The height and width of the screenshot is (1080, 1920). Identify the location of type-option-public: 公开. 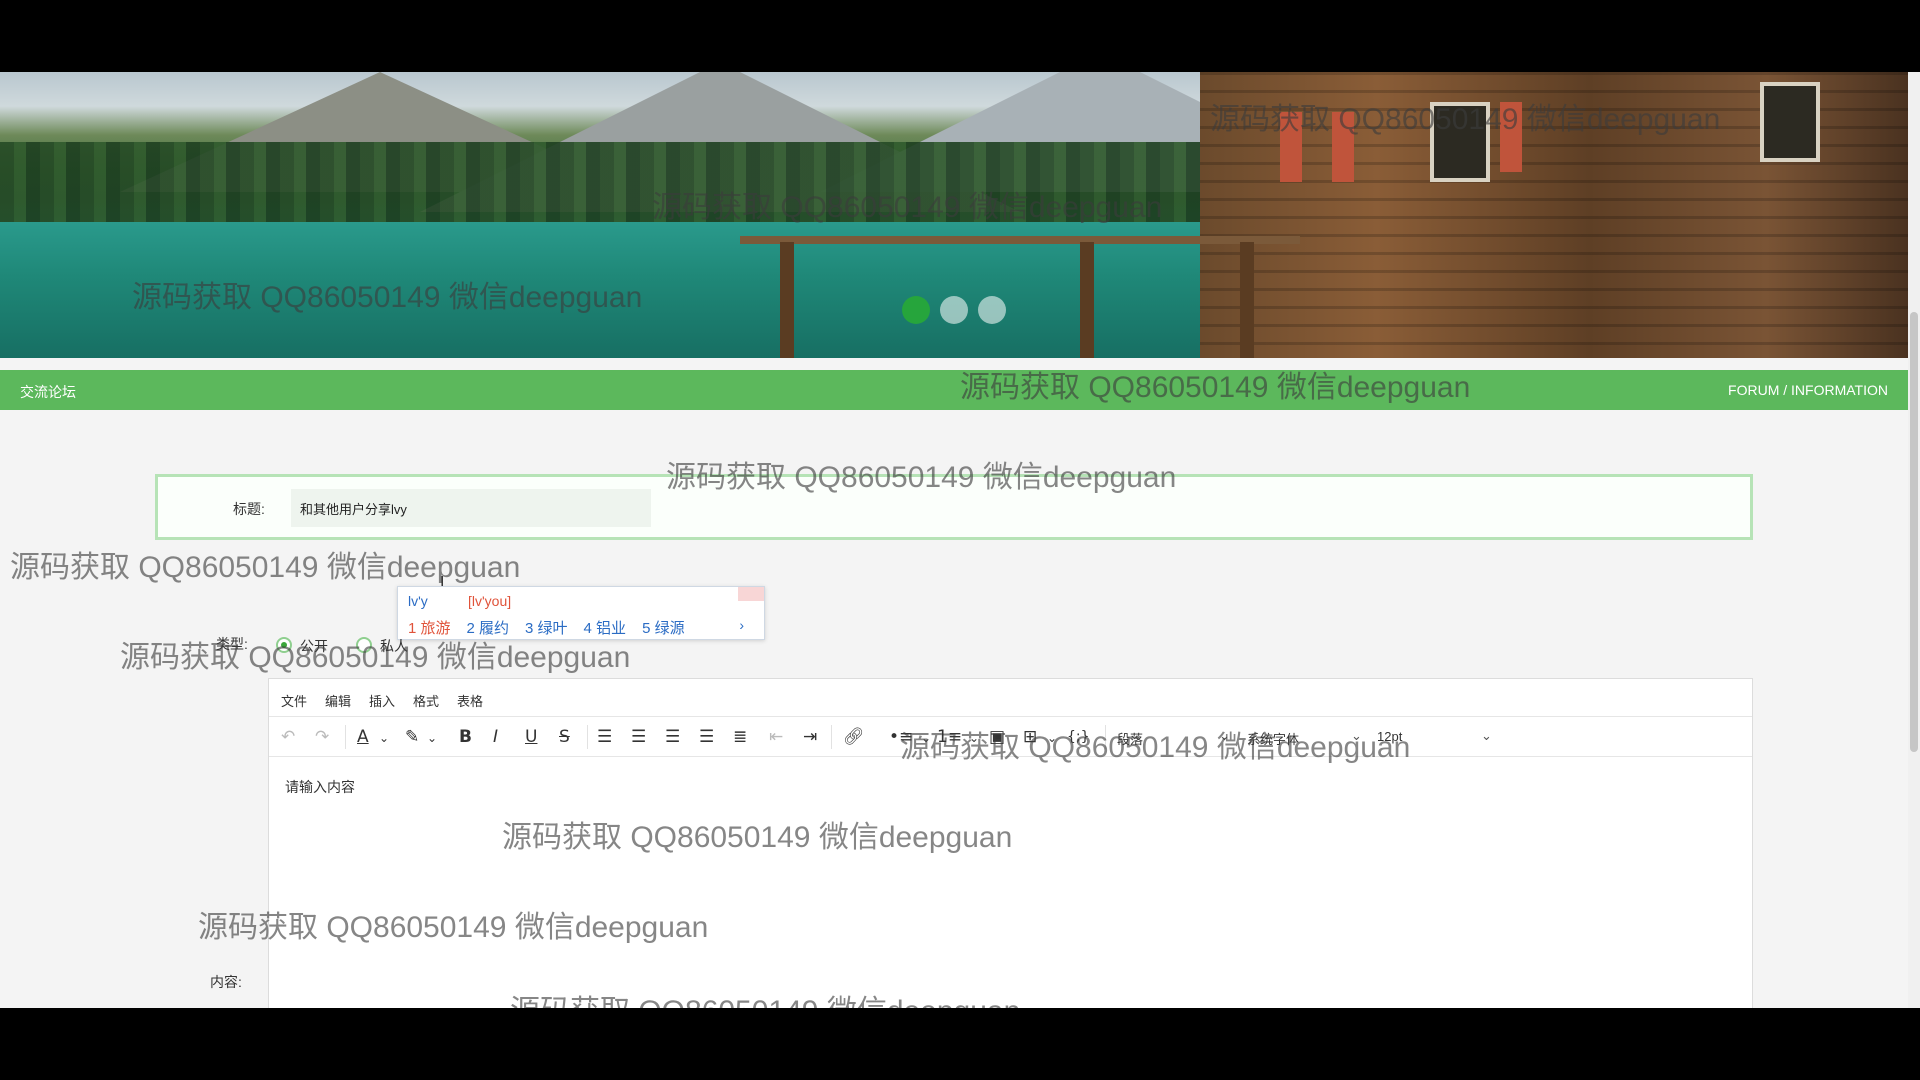
(314, 646).